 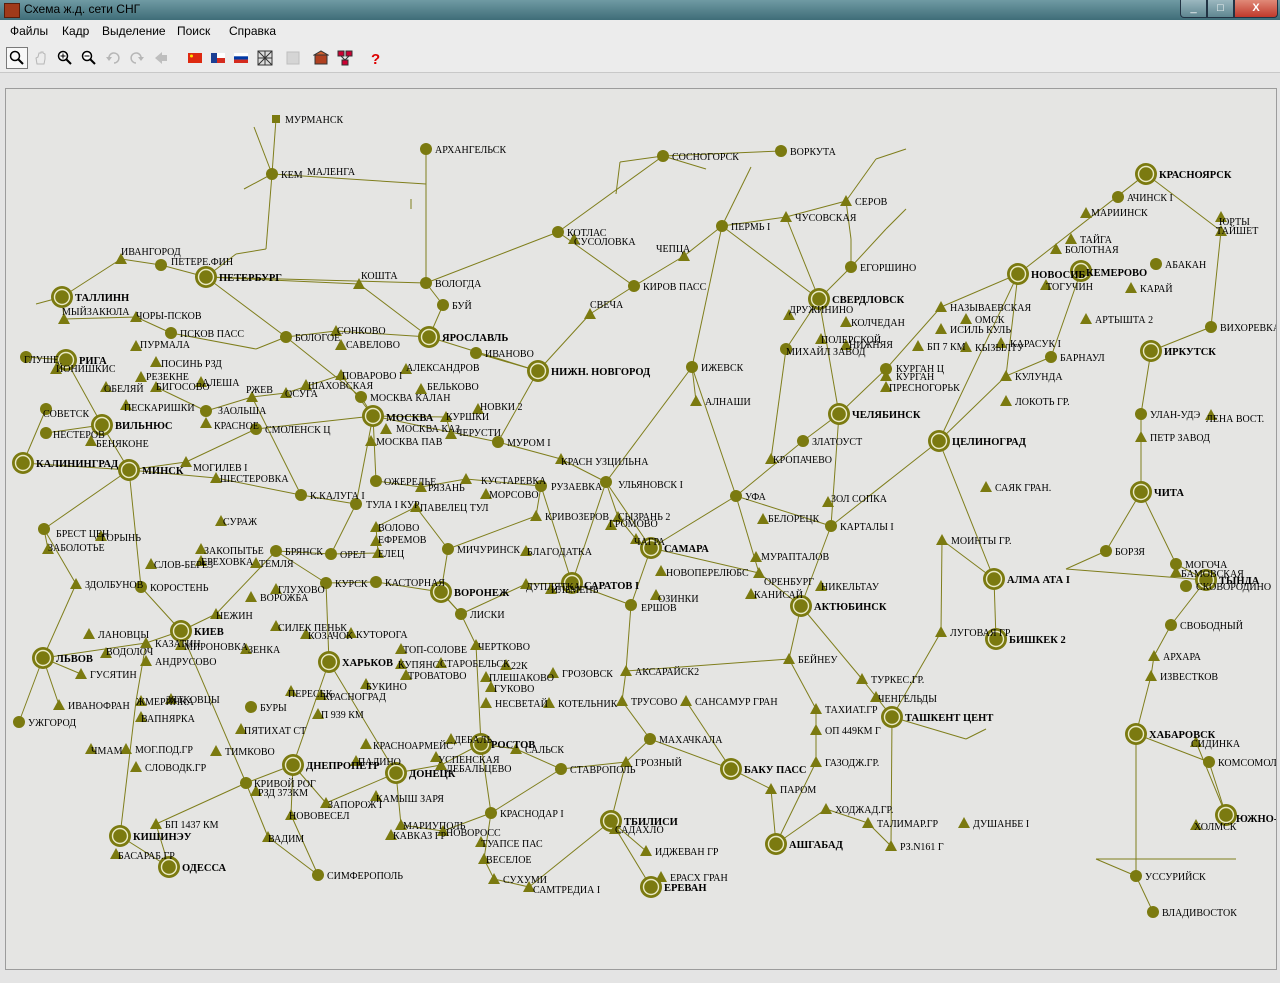 What do you see at coordinates (321, 58) in the screenshot?
I see `building-tool` at bounding box center [321, 58].